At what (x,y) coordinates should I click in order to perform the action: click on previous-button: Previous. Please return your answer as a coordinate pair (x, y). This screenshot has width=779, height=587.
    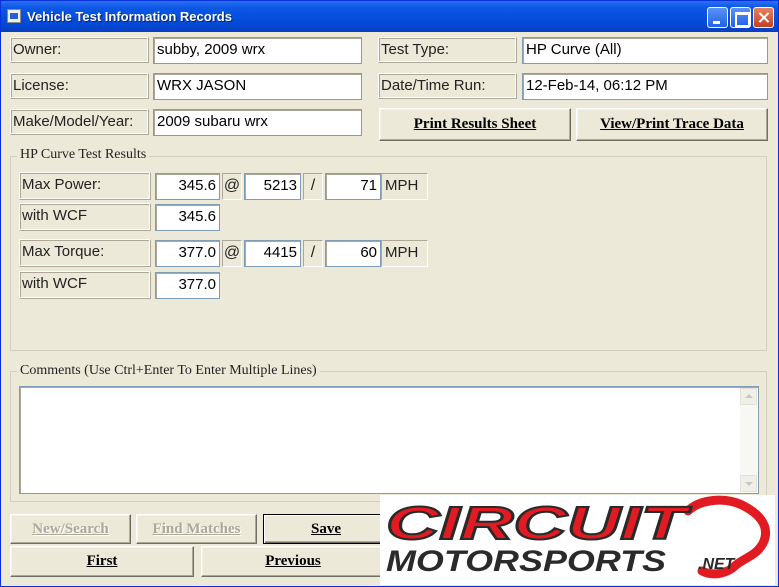
    Looking at the image, I should click on (293, 561).